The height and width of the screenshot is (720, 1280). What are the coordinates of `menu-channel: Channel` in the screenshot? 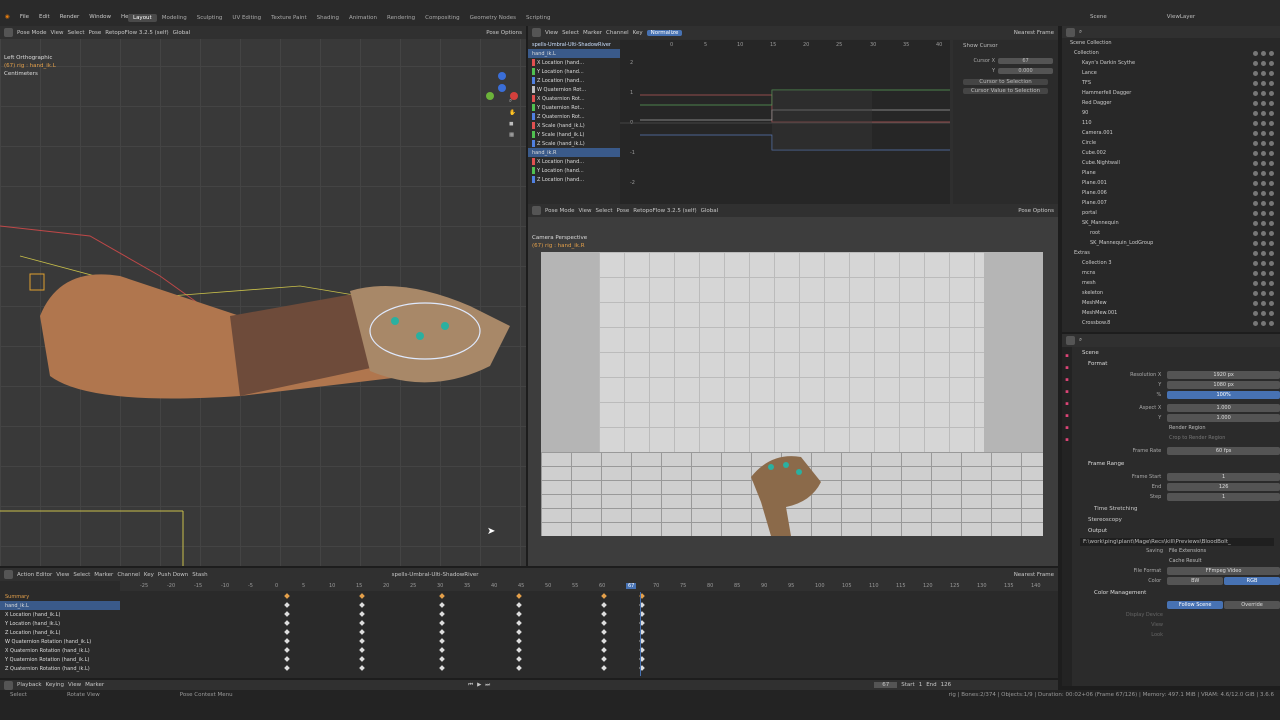 It's located at (128, 575).